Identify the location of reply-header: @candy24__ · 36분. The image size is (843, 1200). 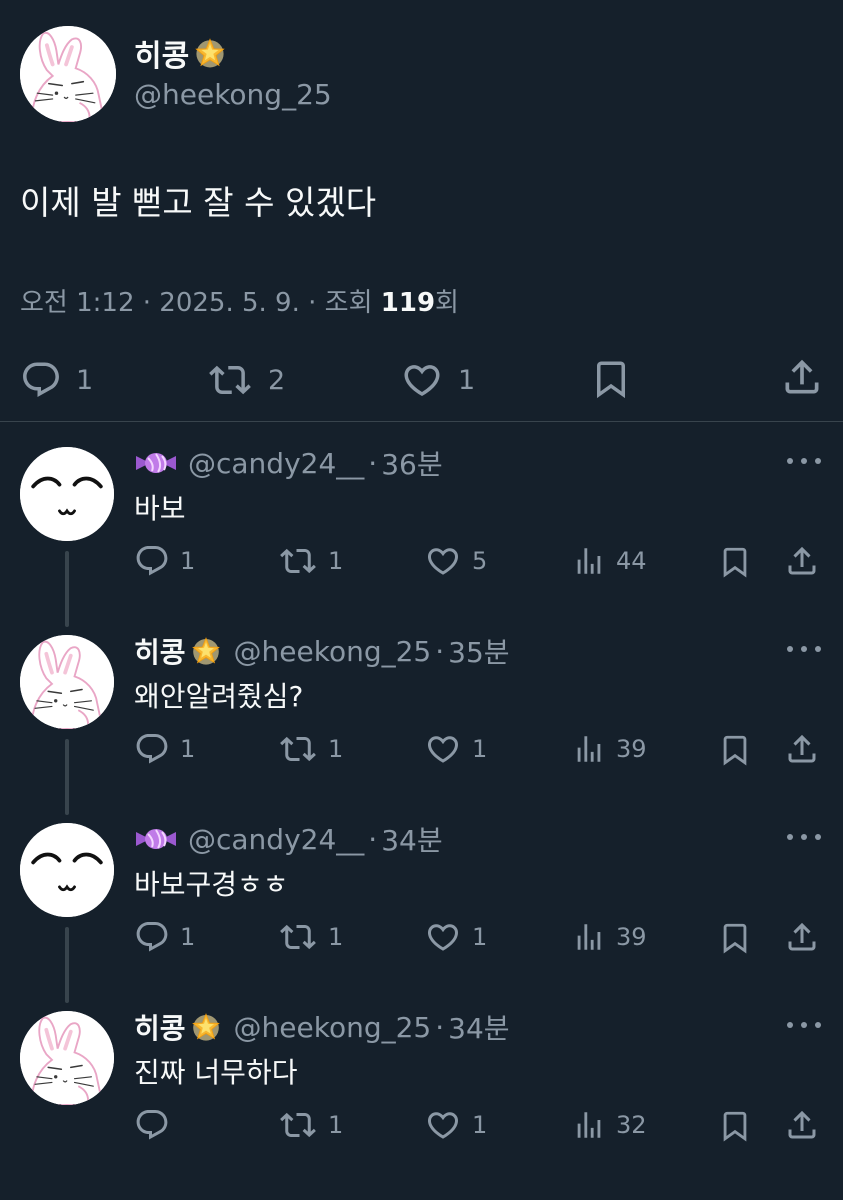
(288, 463).